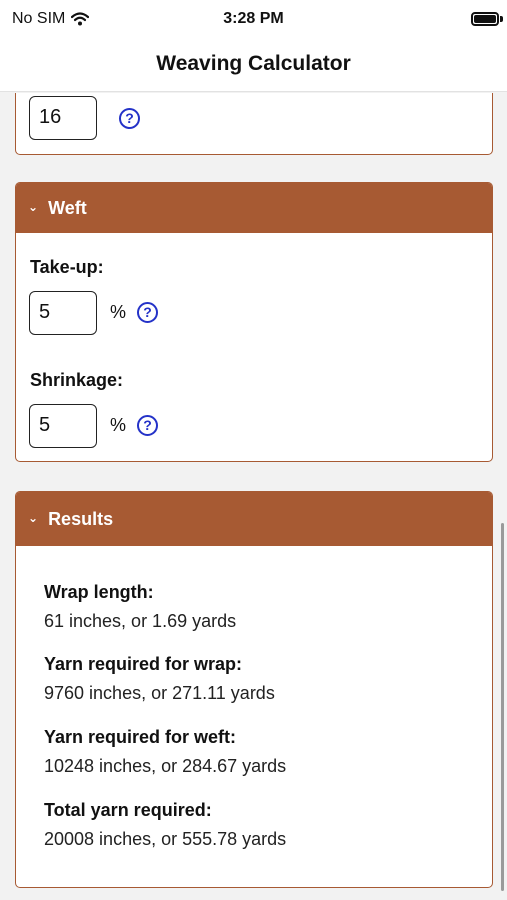 The image size is (507, 900). What do you see at coordinates (485, 19) in the screenshot?
I see `battery-icon` at bounding box center [485, 19].